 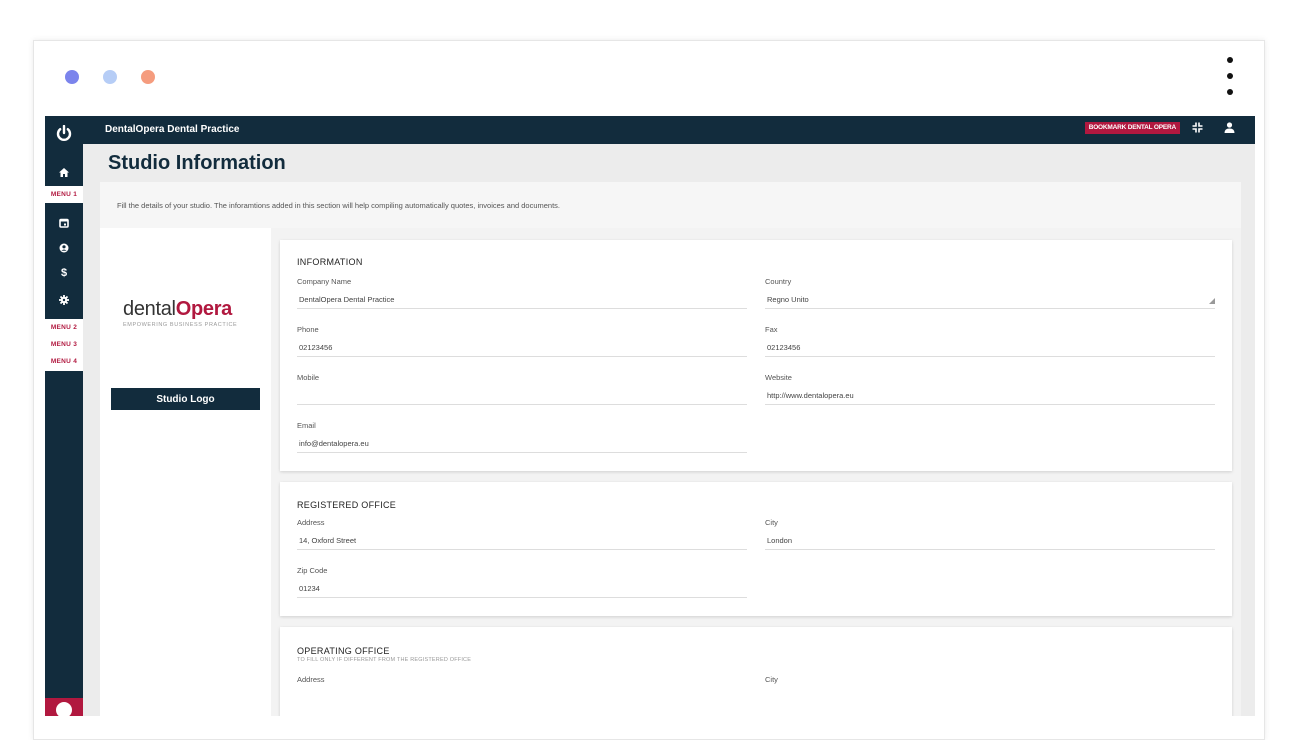 What do you see at coordinates (990, 534) in the screenshot?
I see `registered-city-field: City London` at bounding box center [990, 534].